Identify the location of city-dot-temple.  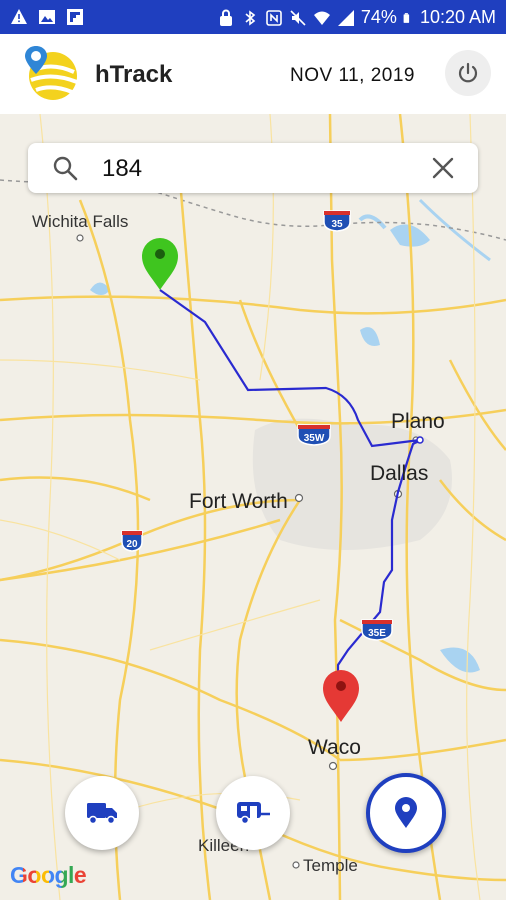
(296, 865).